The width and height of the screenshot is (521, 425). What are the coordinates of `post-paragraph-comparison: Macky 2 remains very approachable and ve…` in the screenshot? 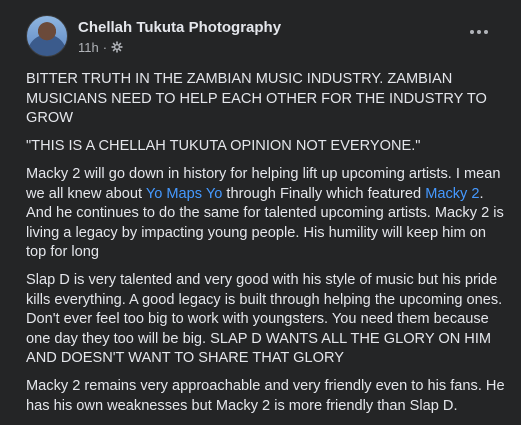 It's located at (265, 396).